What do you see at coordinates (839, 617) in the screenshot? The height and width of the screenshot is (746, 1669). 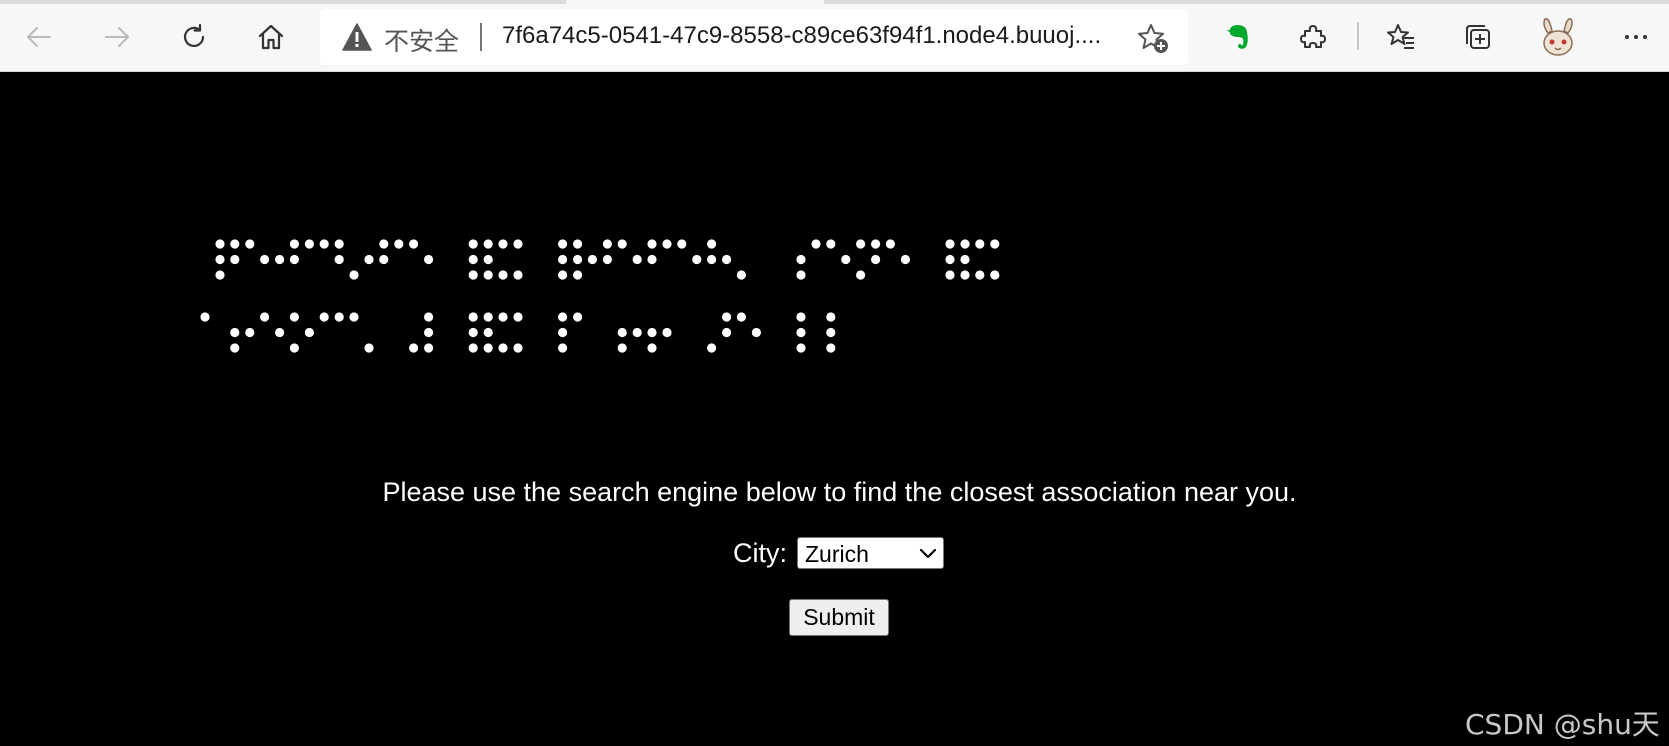 I see `submit-button: Submit` at bounding box center [839, 617].